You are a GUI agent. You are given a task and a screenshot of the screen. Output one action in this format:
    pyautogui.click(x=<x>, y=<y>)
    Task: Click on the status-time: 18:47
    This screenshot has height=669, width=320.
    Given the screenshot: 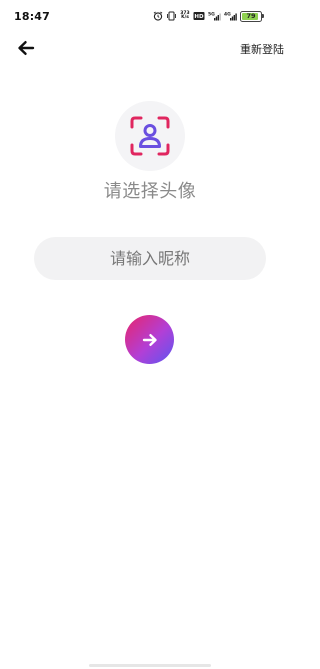 What is the action you would take?
    pyautogui.click(x=32, y=16)
    